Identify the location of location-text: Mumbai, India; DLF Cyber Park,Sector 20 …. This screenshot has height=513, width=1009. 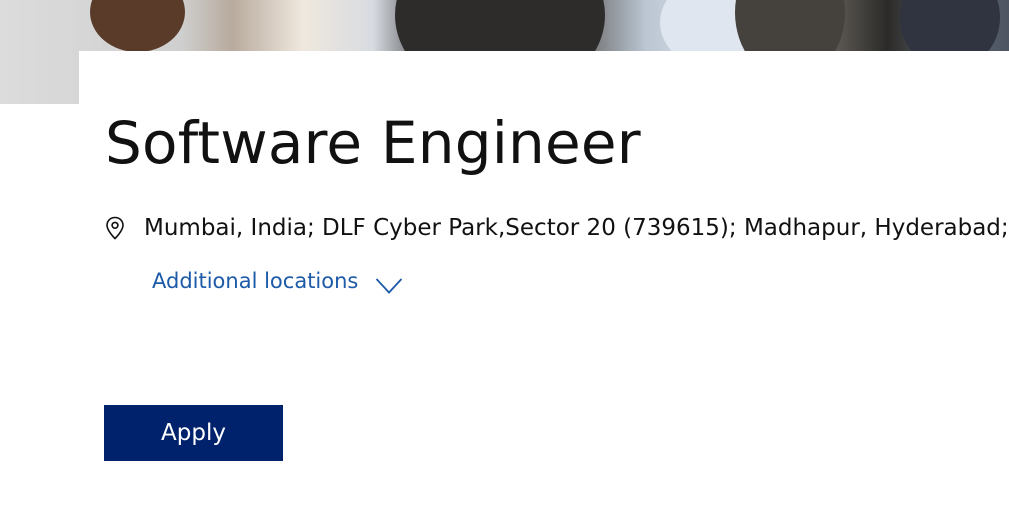
(576, 228).